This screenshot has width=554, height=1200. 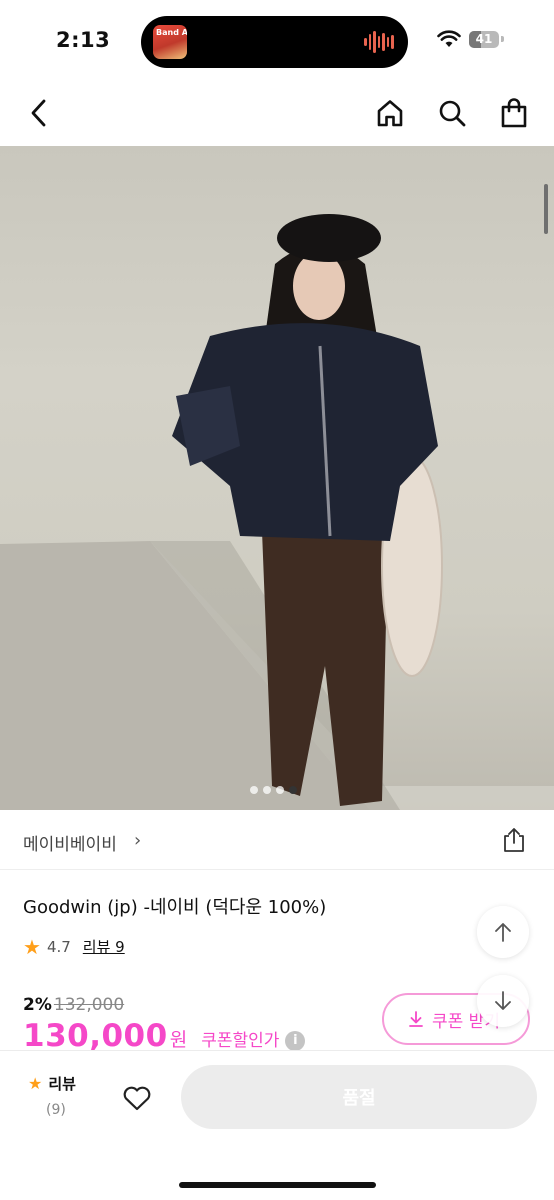 What do you see at coordinates (274, 42) in the screenshot?
I see `dynamic-island: Band Aid` at bounding box center [274, 42].